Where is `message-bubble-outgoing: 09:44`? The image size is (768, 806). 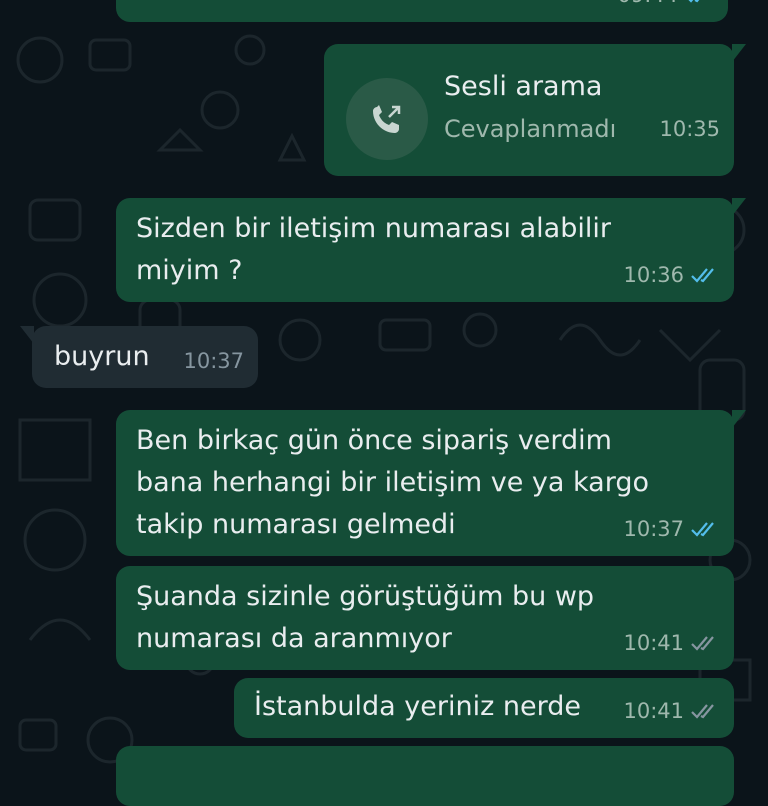 message-bubble-outgoing: 09:44 is located at coordinates (422, 11).